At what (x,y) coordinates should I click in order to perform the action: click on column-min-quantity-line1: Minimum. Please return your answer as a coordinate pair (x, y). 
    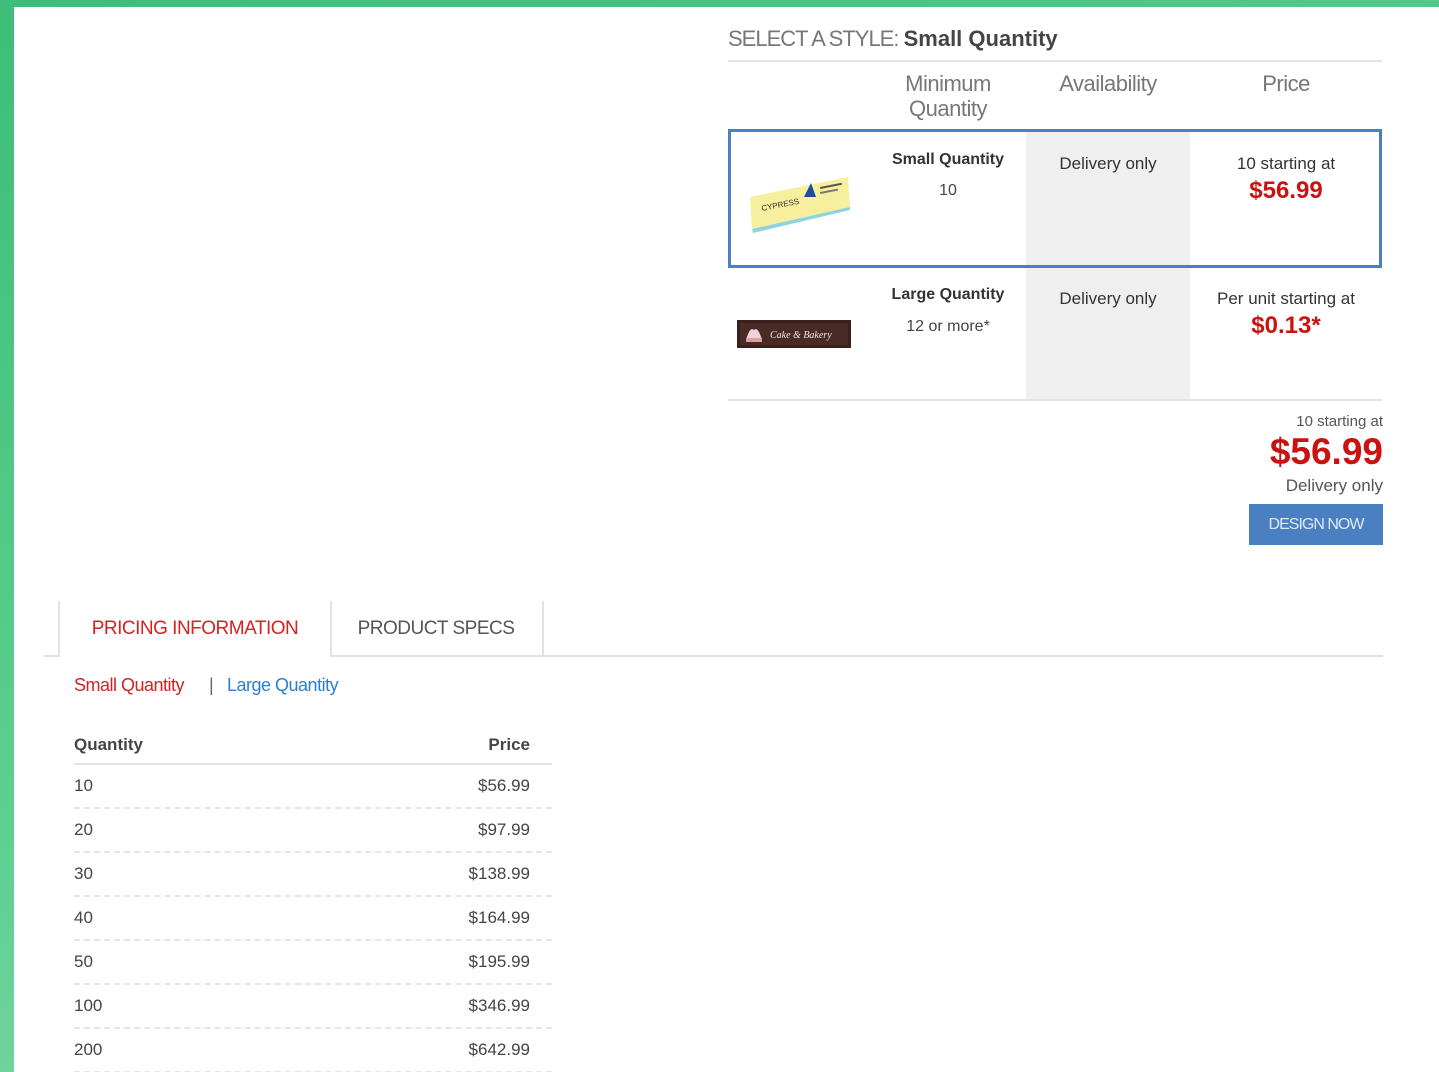
    Looking at the image, I should click on (948, 83).